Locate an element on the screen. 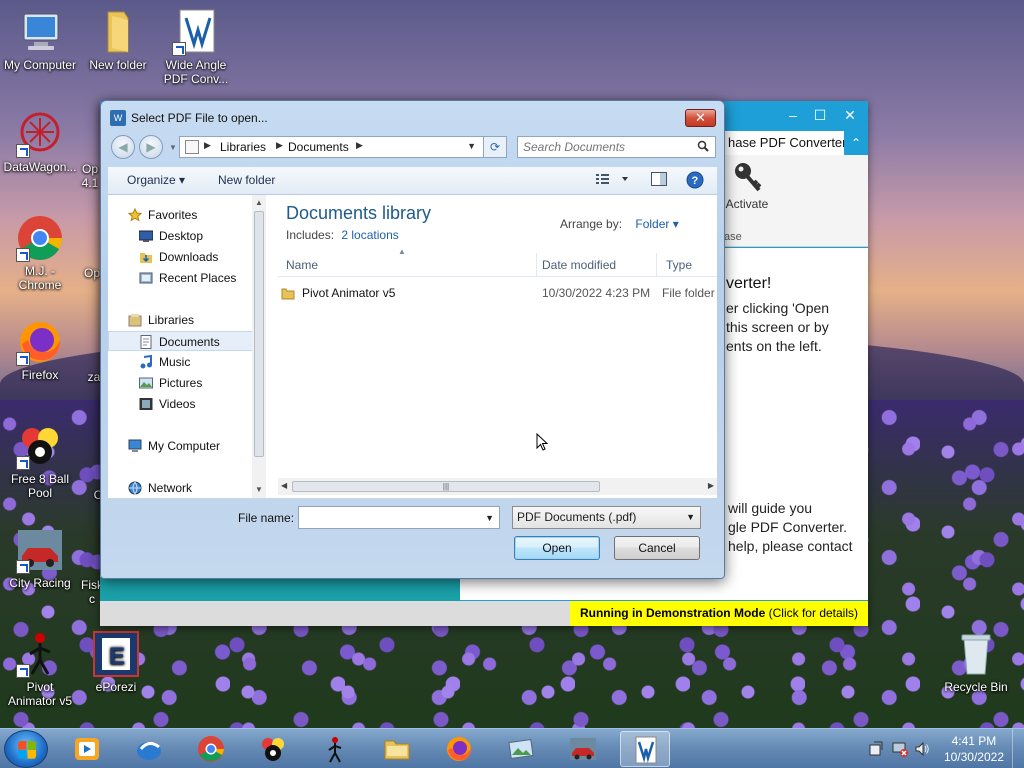 Image resolution: width=1024 pixels, height=768 pixels. address-dropdown-icon: ▼ is located at coordinates (471, 146).